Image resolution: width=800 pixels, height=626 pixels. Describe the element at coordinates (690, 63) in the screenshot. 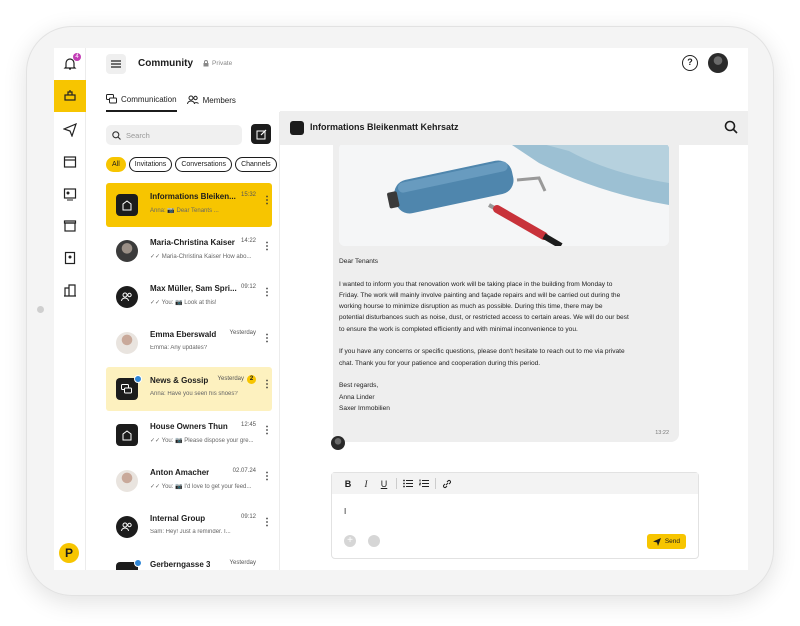

I see `help-button: ?` at that location.